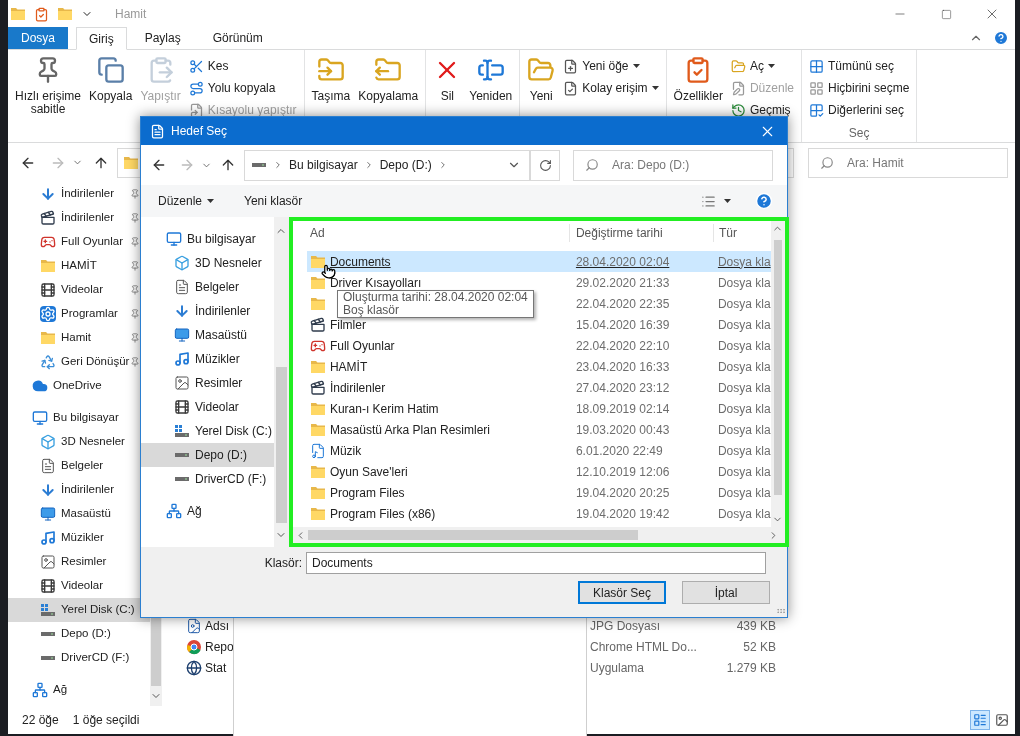  I want to click on nav-label: 3D Nesneler, so click(228, 263).